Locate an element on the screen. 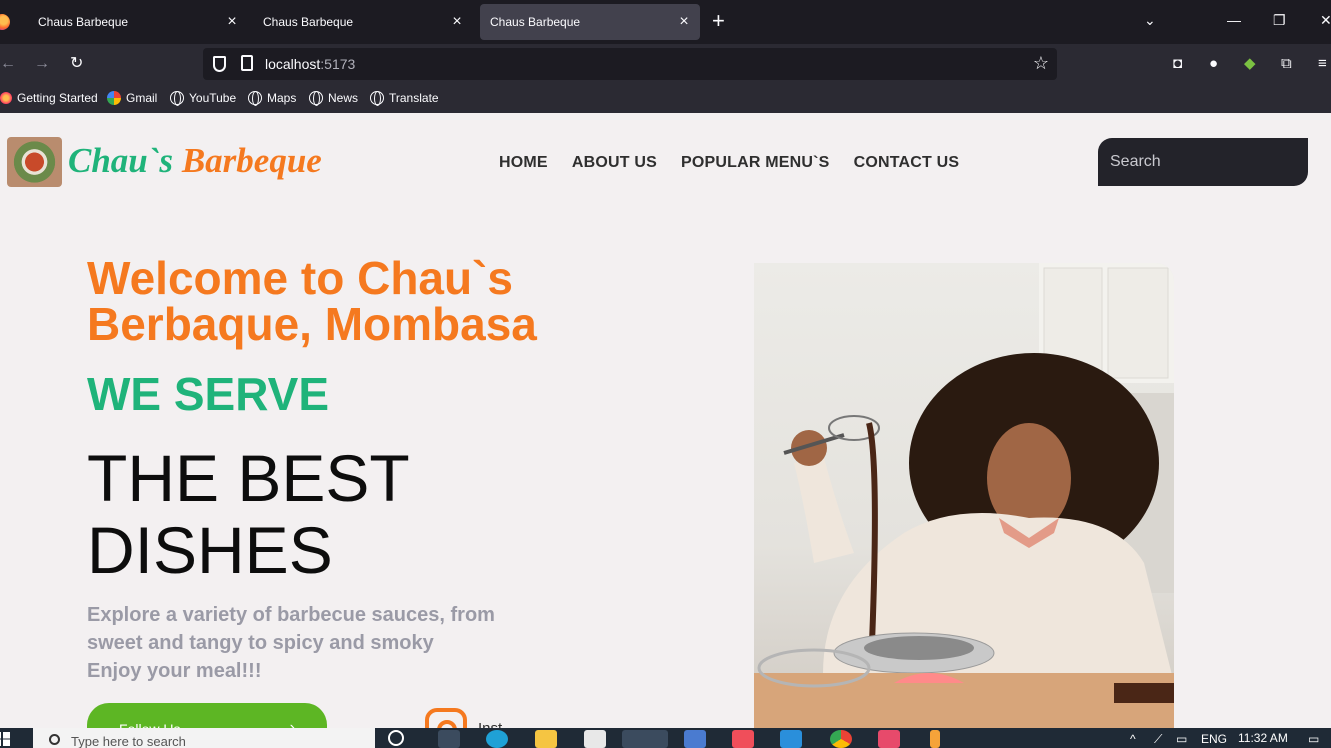 The image size is (1331, 748). menu-home: HOME is located at coordinates (523, 163).